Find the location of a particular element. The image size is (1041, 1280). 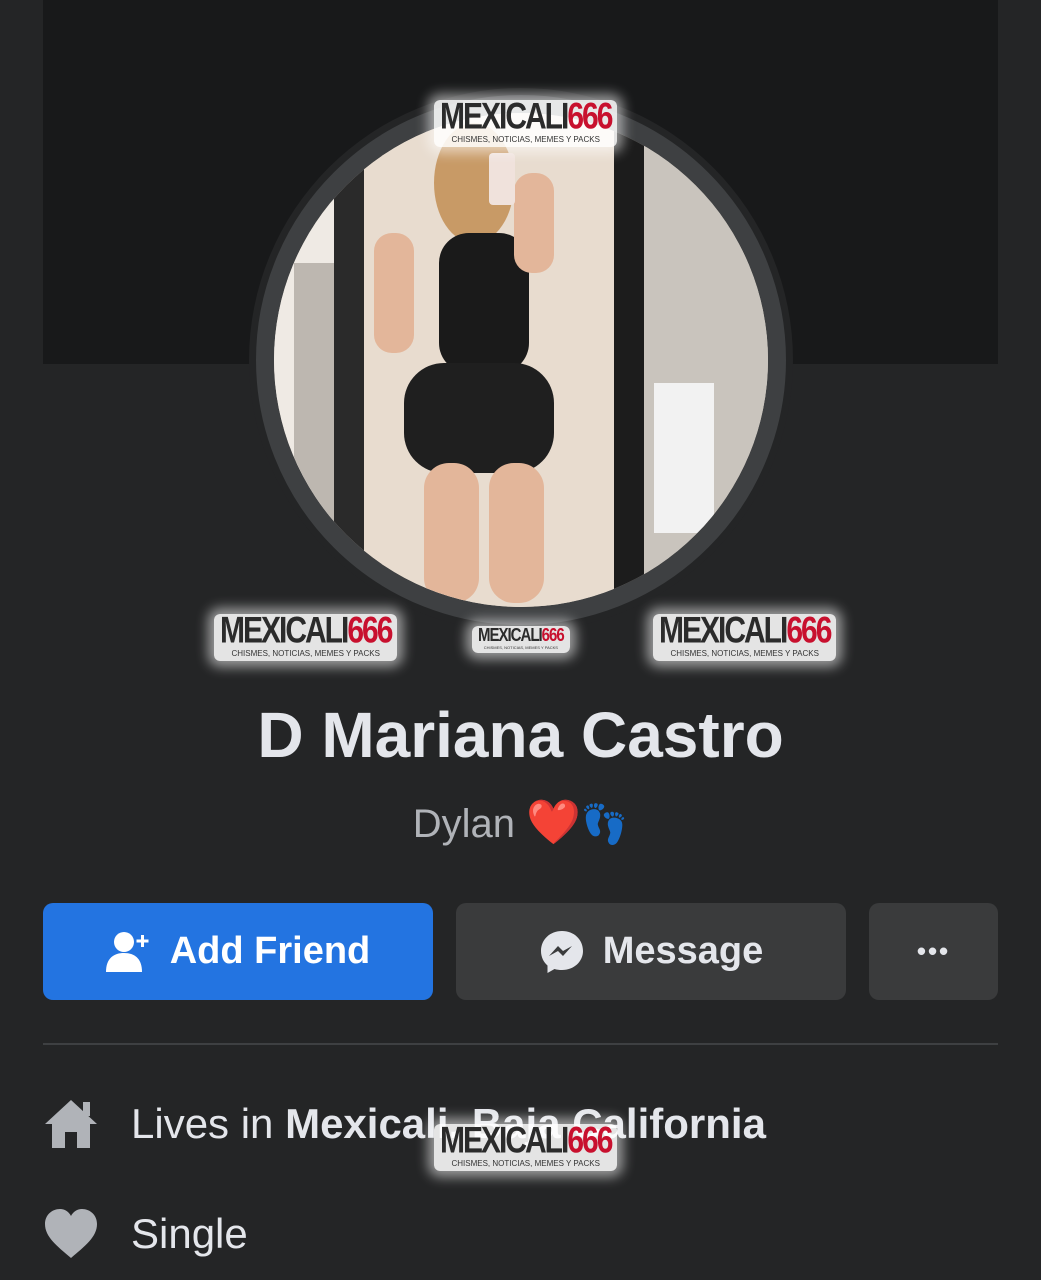

heart-icon is located at coordinates (71, 1234).